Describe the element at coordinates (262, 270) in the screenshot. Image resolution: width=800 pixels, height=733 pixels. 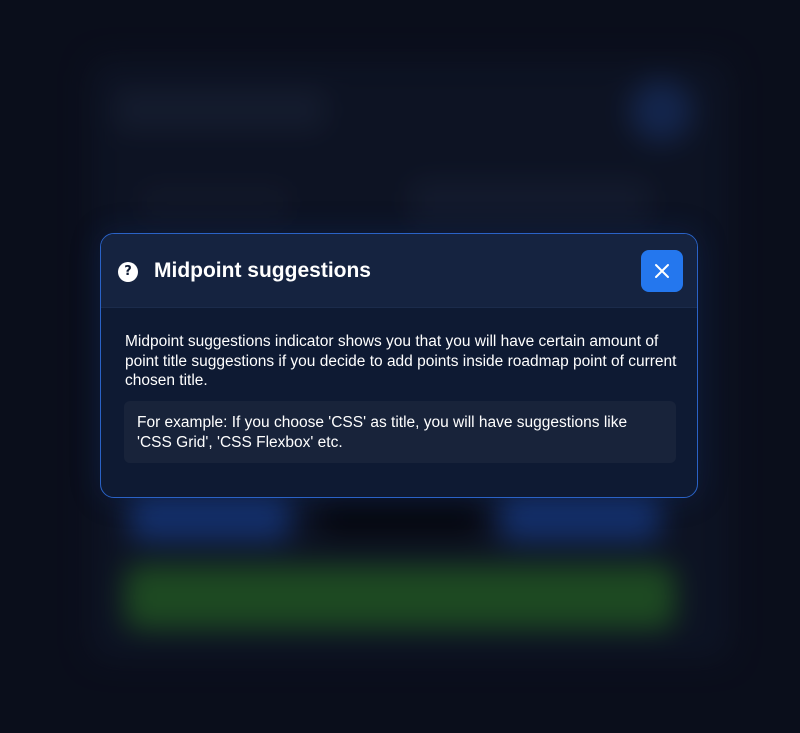
I see `modal-title: Midpoint suggestions` at that location.